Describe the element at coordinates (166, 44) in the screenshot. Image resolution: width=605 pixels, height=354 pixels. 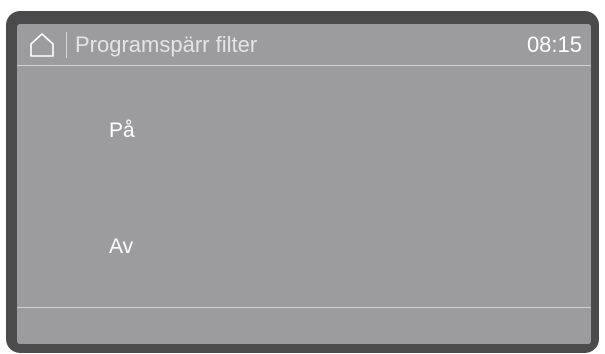
I see `page-title: Programspärr filter` at that location.